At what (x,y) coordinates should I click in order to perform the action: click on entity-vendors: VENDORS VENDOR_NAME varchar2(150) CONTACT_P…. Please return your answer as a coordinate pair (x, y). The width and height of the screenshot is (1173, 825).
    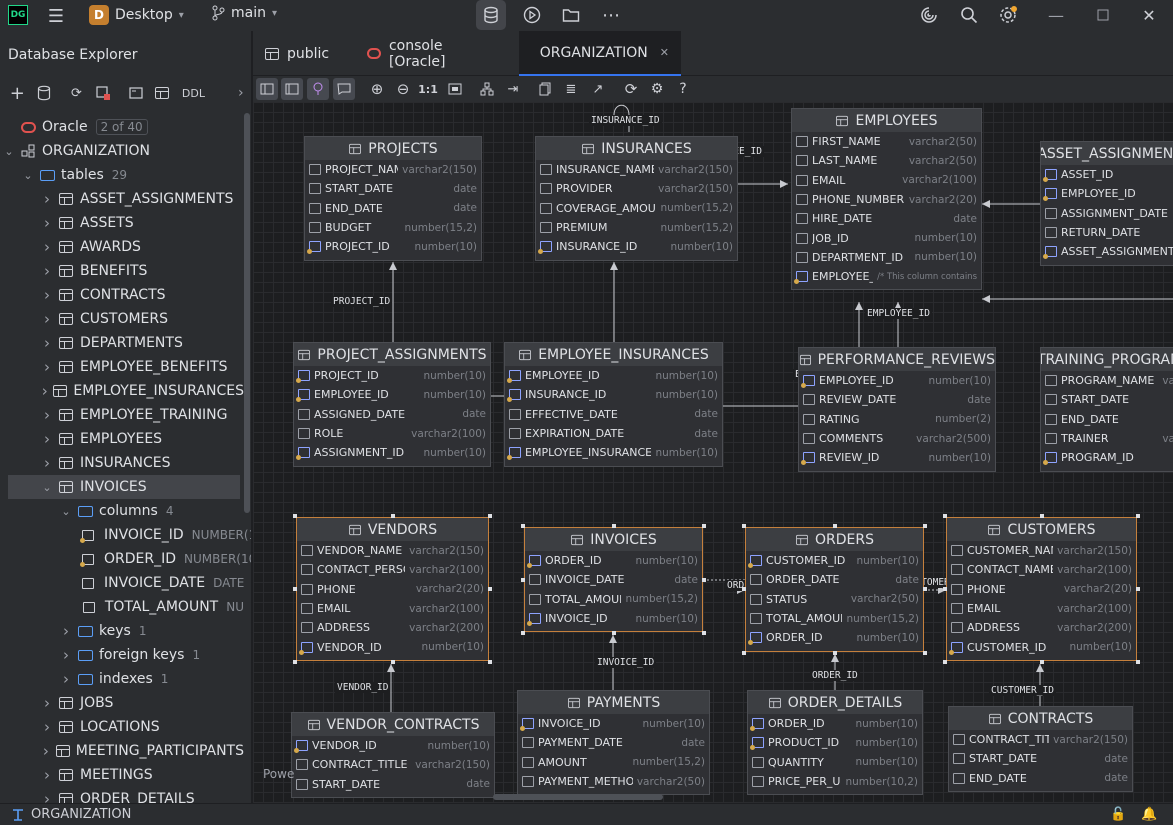
    Looking at the image, I should click on (392, 589).